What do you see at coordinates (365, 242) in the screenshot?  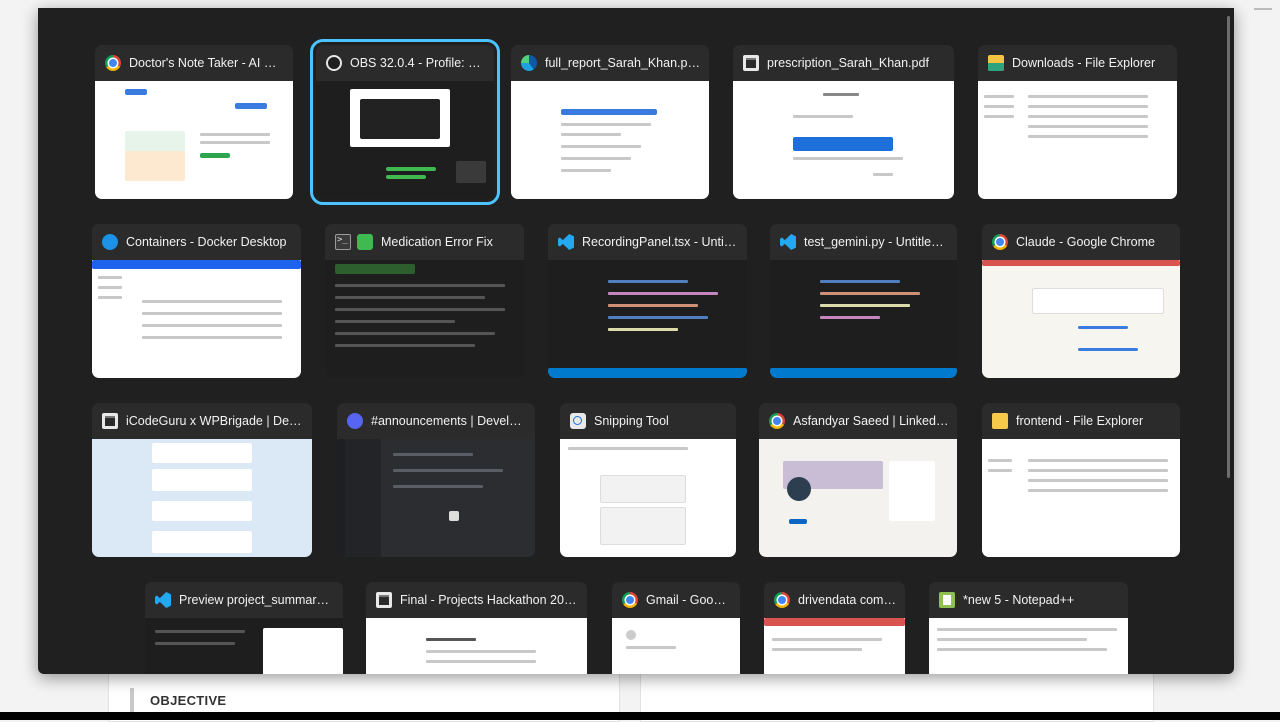 I see `app-badge-icon` at bounding box center [365, 242].